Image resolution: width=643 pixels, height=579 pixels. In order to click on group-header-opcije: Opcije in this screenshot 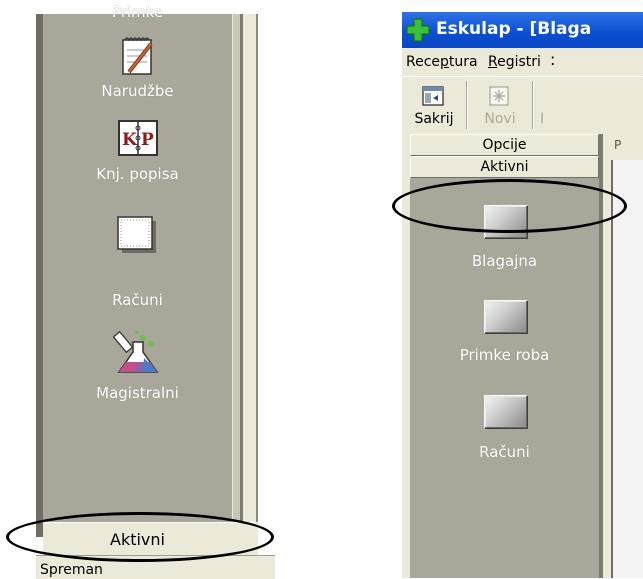, I will do `click(504, 145)`.